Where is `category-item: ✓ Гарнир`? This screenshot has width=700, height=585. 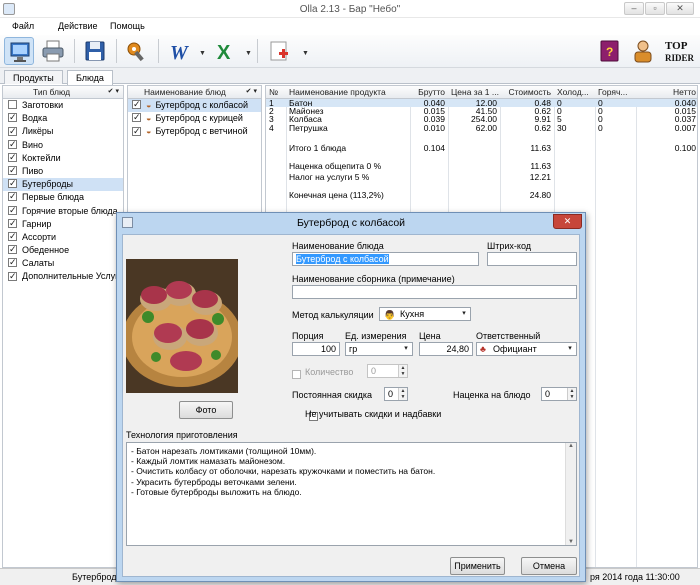 category-item: ✓ Гарнир is located at coordinates (63, 224).